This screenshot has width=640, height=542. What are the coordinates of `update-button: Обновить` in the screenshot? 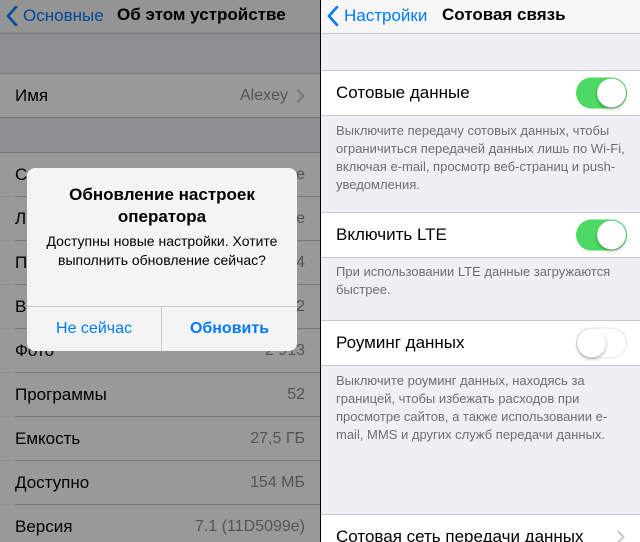 It's located at (229, 329).